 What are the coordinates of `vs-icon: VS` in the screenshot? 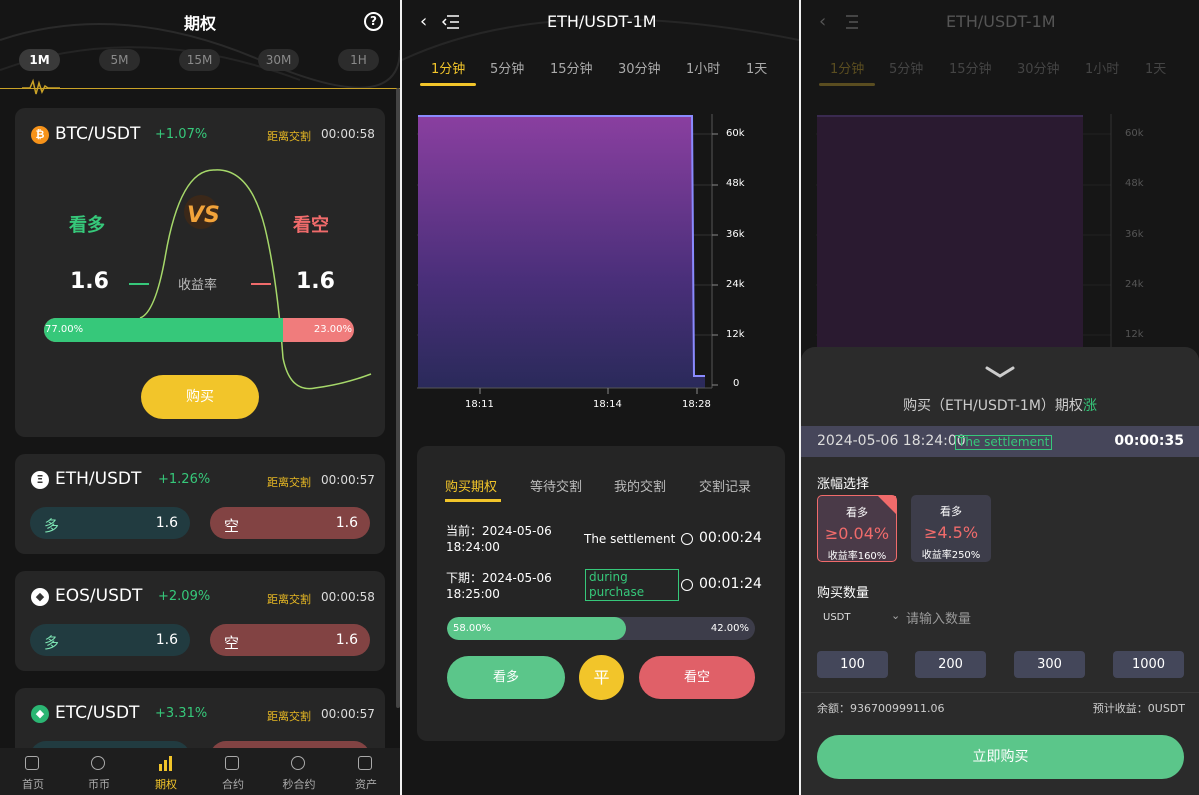 It's located at (202, 212).